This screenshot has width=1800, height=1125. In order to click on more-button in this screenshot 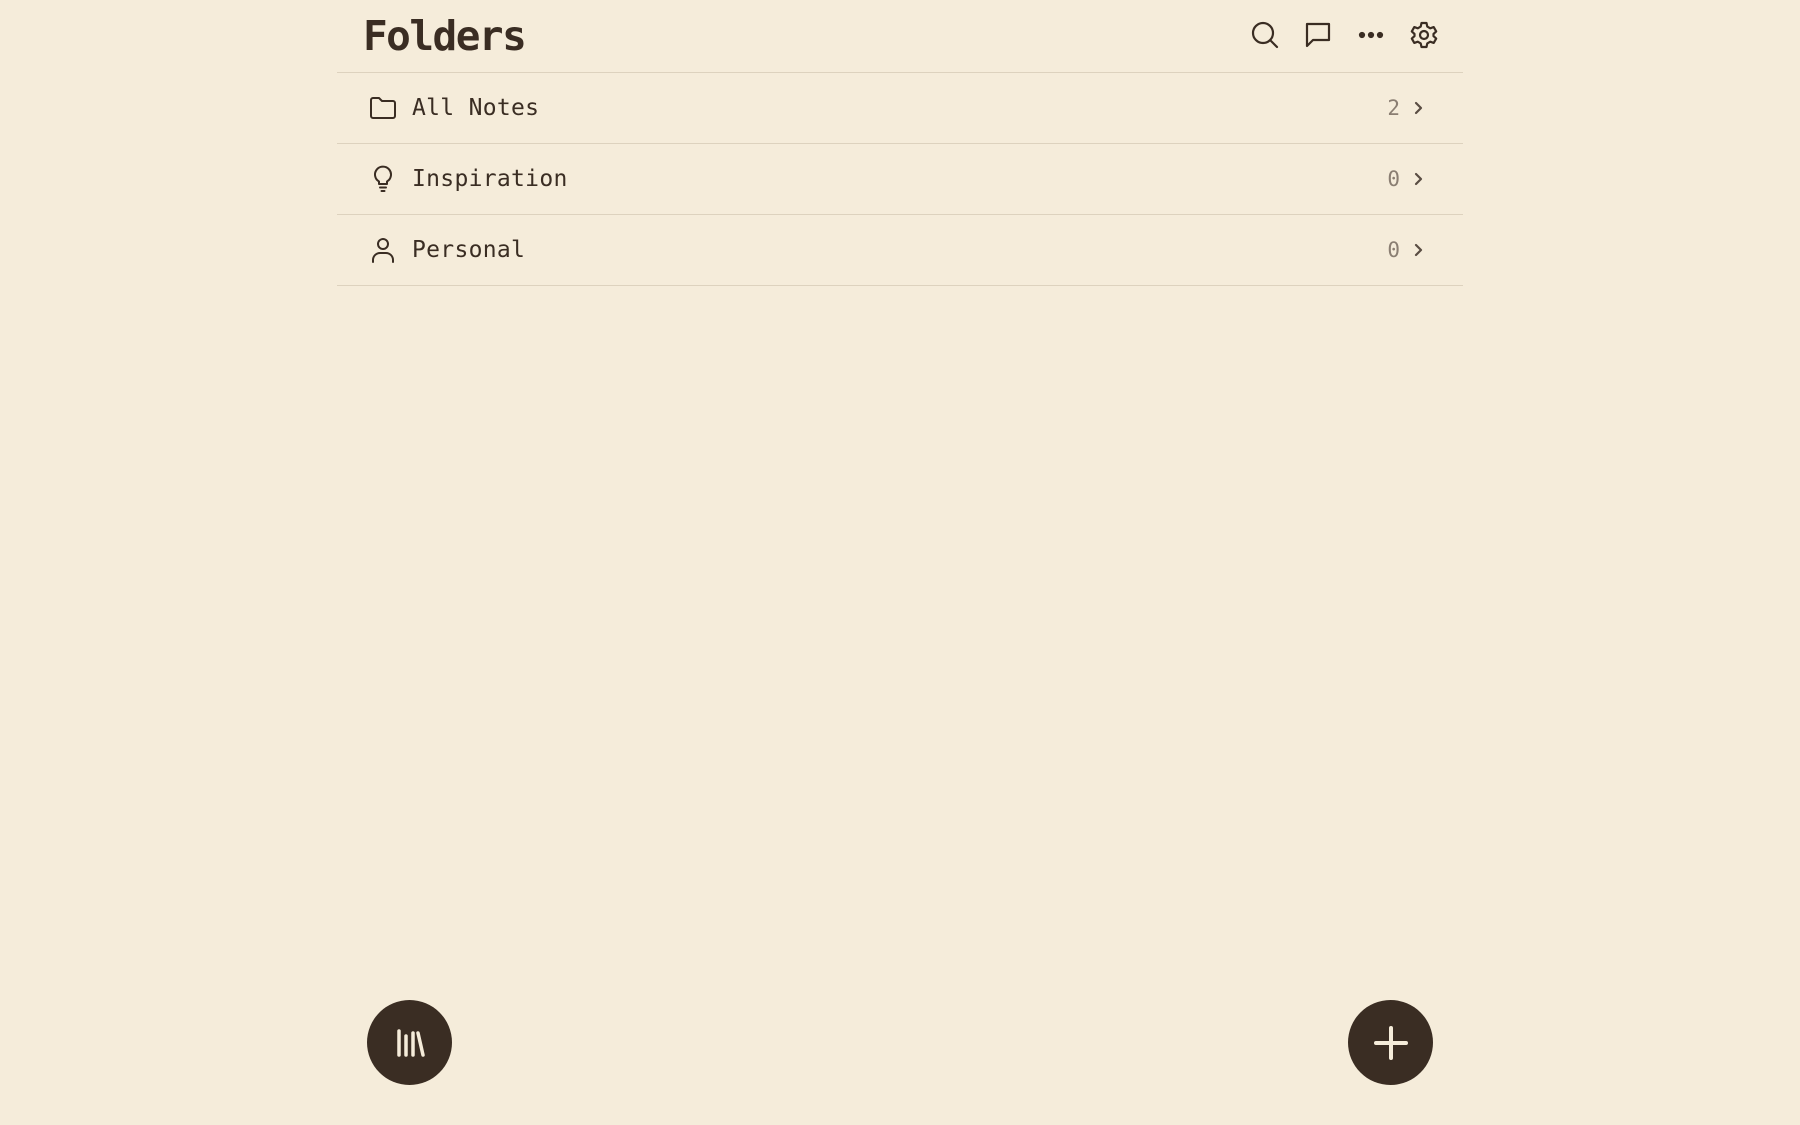, I will do `click(1371, 35)`.